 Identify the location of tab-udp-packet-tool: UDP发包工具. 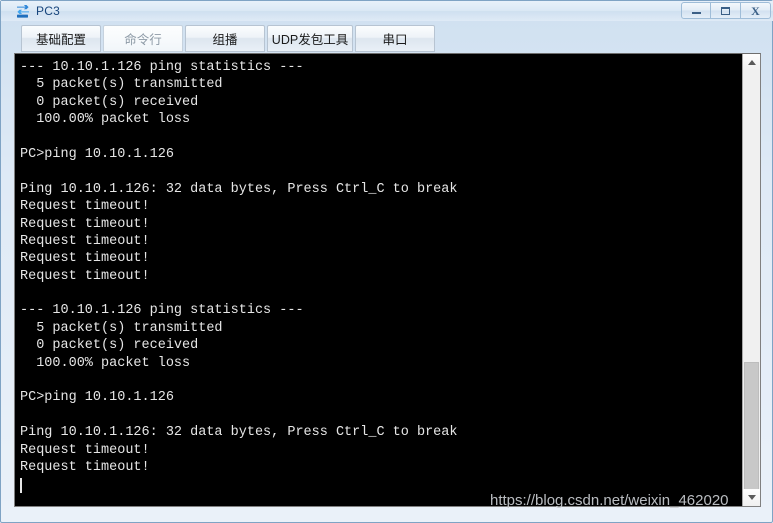
(310, 38).